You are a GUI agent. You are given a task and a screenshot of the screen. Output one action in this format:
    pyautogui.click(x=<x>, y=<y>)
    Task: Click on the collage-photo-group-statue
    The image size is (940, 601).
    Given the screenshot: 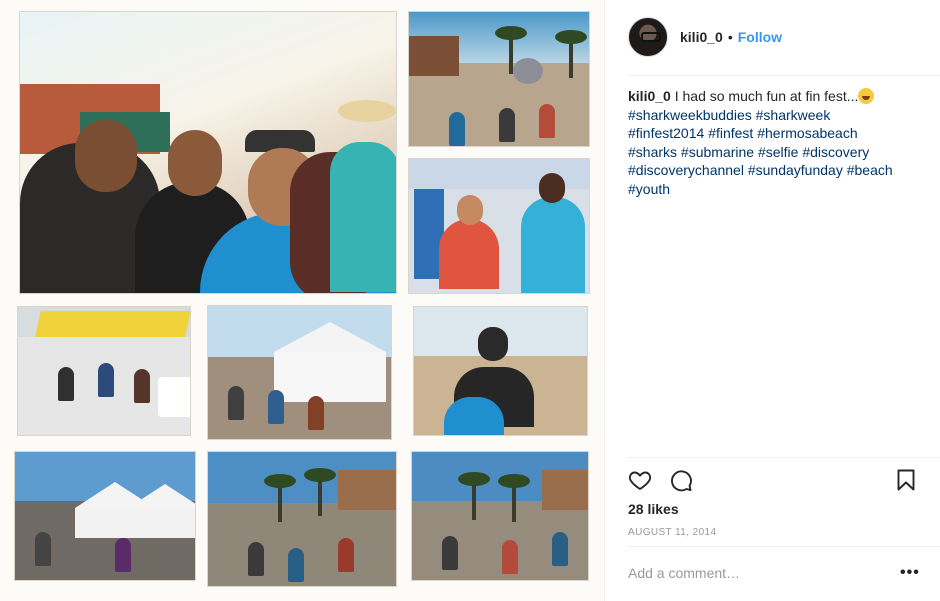 What is the action you would take?
    pyautogui.click(x=500, y=371)
    